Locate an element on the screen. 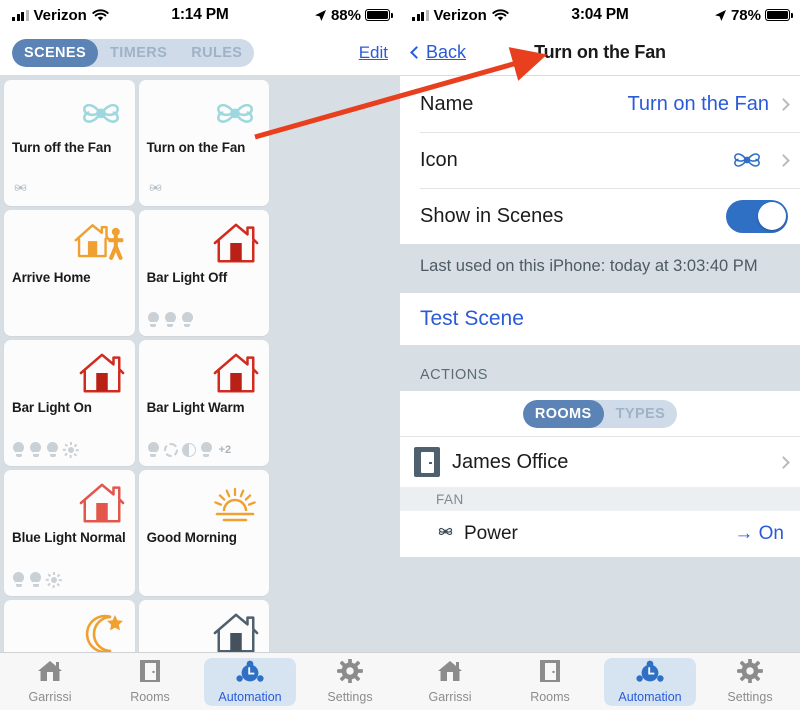  power-label: Power is located at coordinates (491, 533).